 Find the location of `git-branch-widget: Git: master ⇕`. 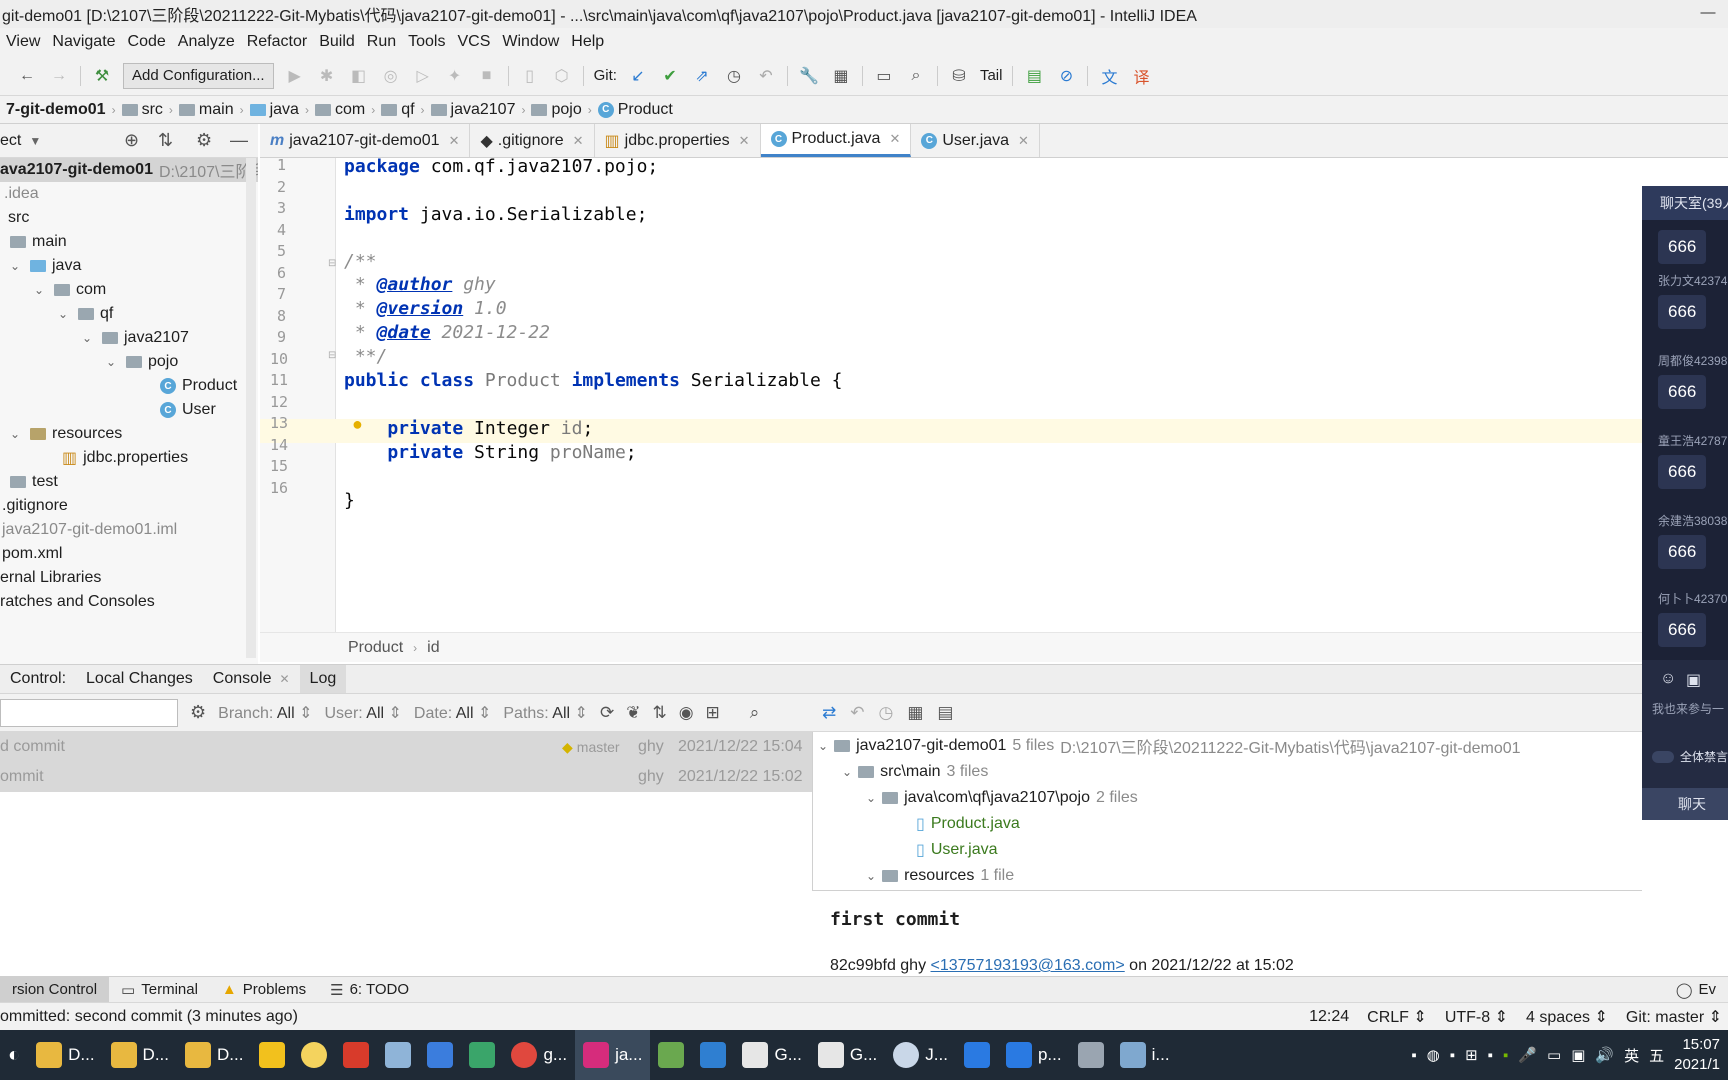

git-branch-widget: Git: master ⇕ is located at coordinates (1674, 1017).